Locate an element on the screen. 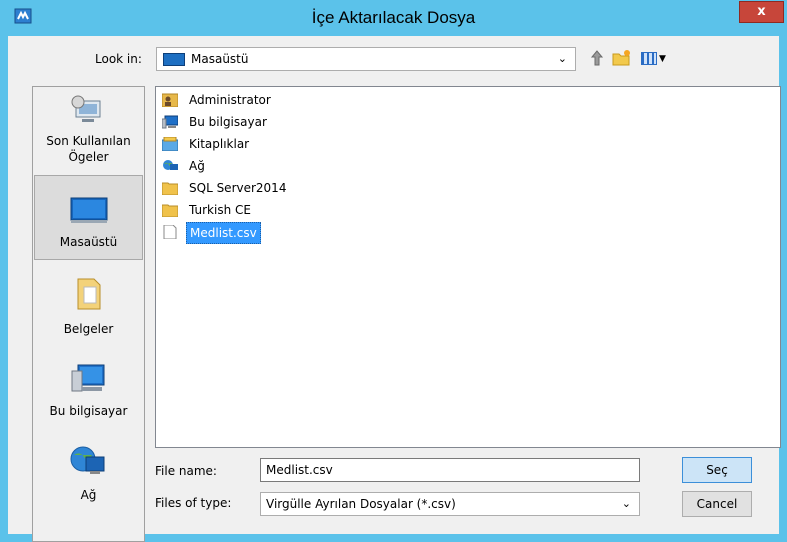 The width and height of the screenshot is (787, 542). place-desktop: Masaüstü is located at coordinates (88, 217).